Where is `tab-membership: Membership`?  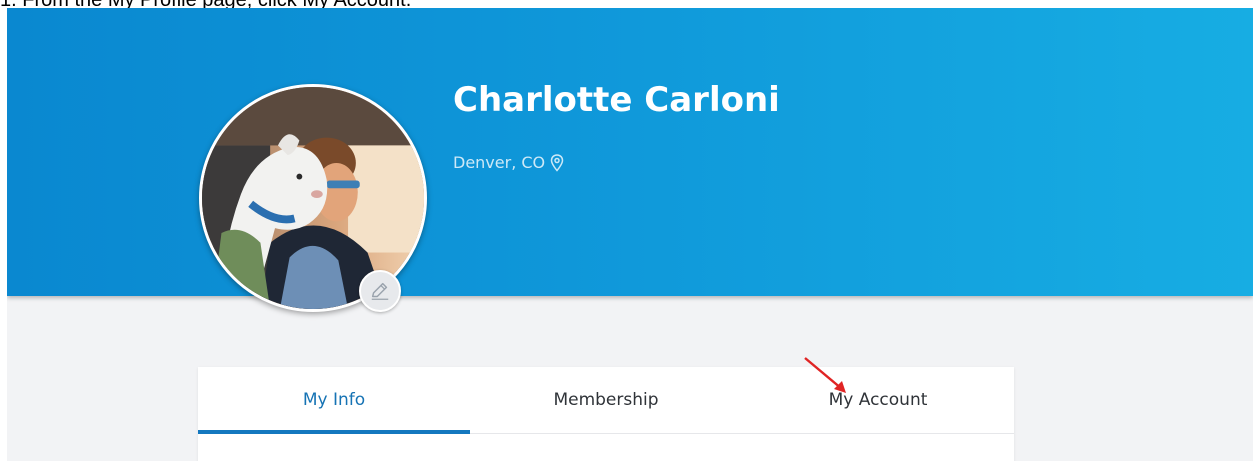 tab-membership: Membership is located at coordinates (606, 400).